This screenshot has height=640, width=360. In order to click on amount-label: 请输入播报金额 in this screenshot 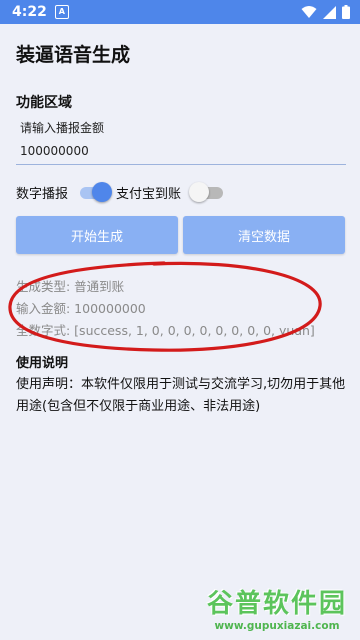, I will do `click(62, 128)`.